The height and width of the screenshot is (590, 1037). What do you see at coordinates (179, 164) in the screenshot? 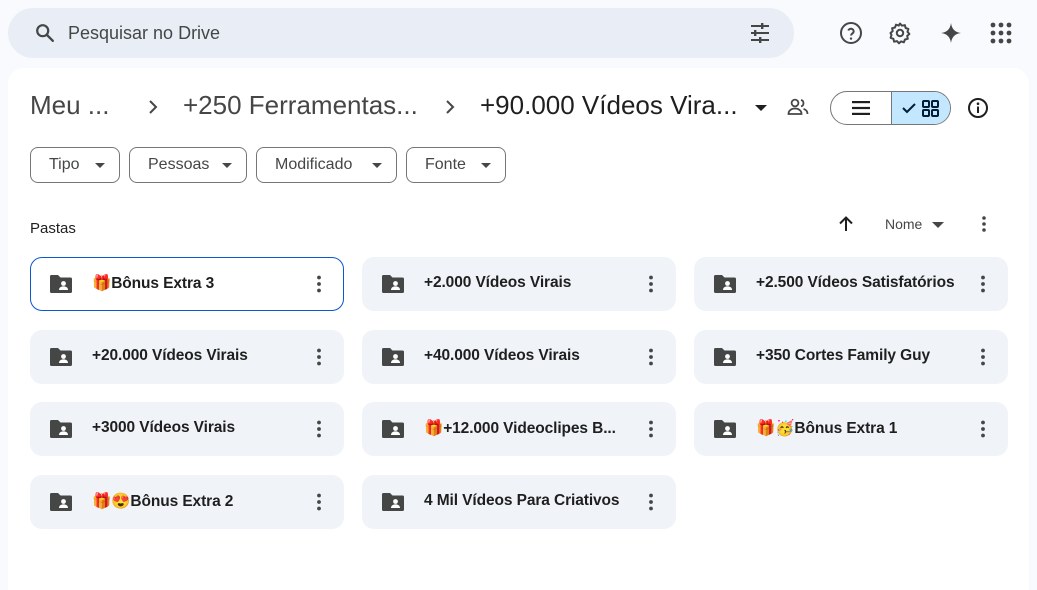
I see `chip-label: Pessoas` at bounding box center [179, 164].